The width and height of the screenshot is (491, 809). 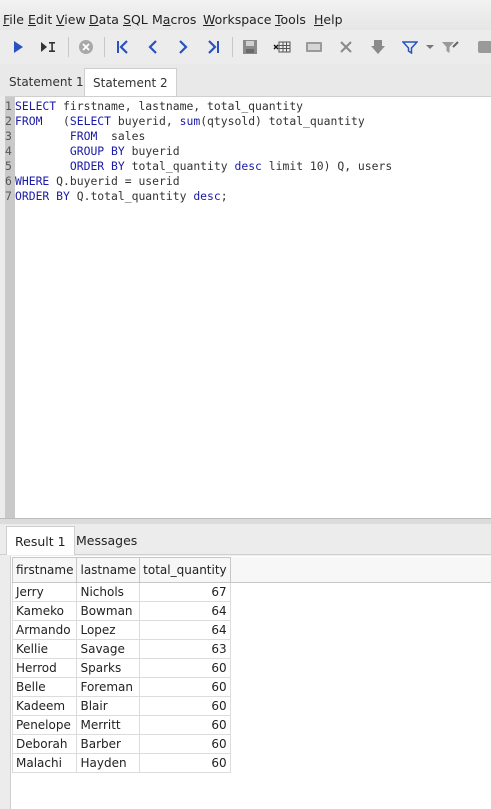 What do you see at coordinates (42, 196) in the screenshot?
I see `sql-keyword: ORDER BY` at bounding box center [42, 196].